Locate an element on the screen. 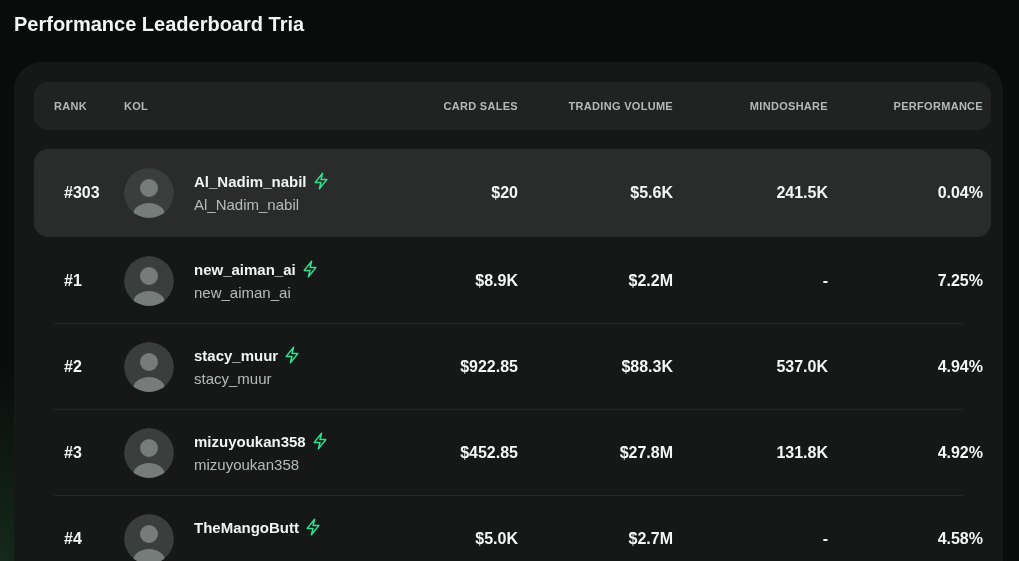 This screenshot has width=1019, height=561. leaderboard-row: #1 new_aiman_ai new_aiman_ai $8.9K $2.2M - 7.25% is located at coordinates (512, 281).